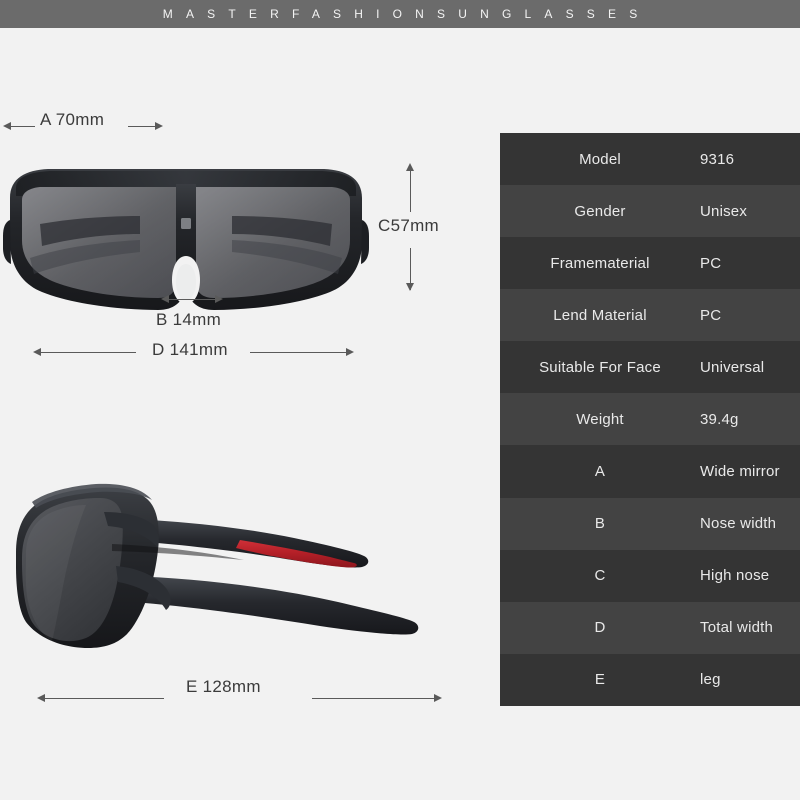 The height and width of the screenshot is (800, 800). Describe the element at coordinates (650, 523) in the screenshot. I see `table-row: B Nose width` at that location.